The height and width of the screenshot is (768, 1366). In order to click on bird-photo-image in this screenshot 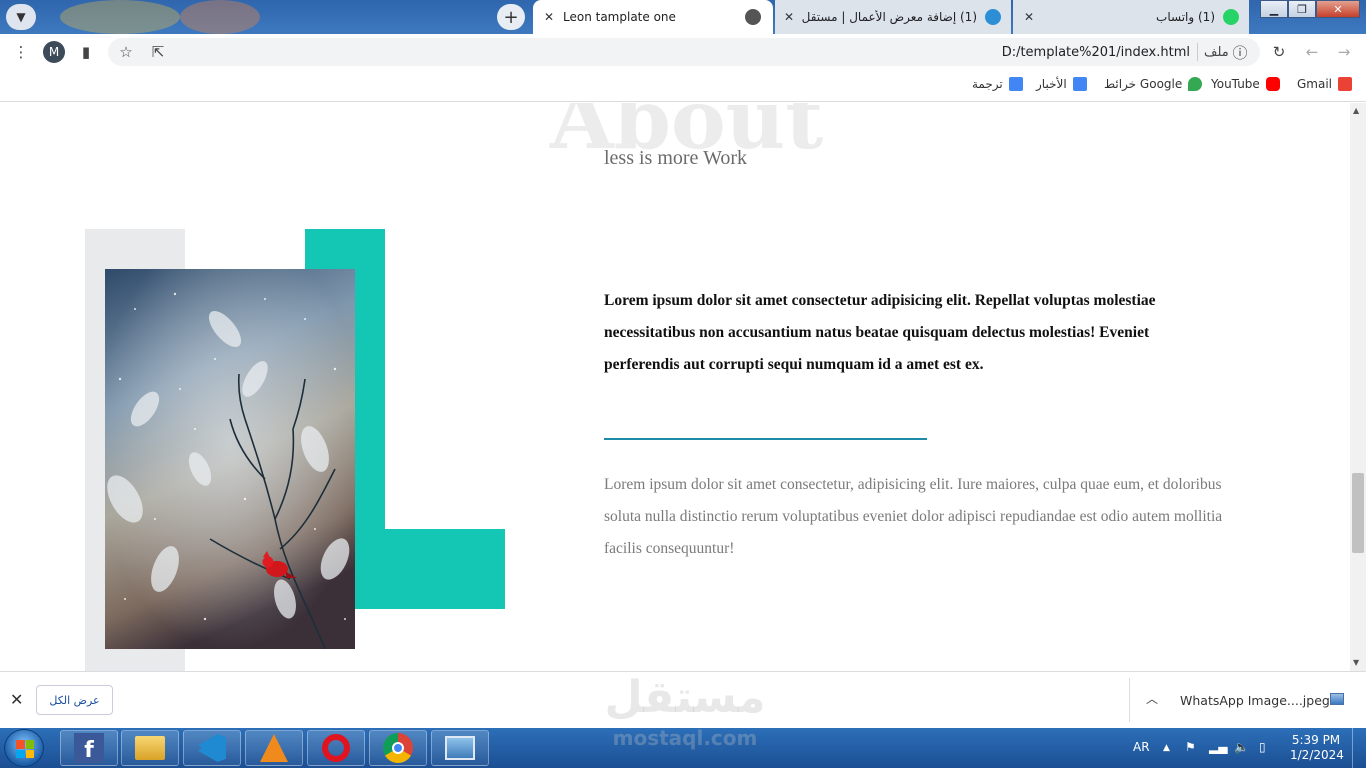, I will do `click(230, 459)`.